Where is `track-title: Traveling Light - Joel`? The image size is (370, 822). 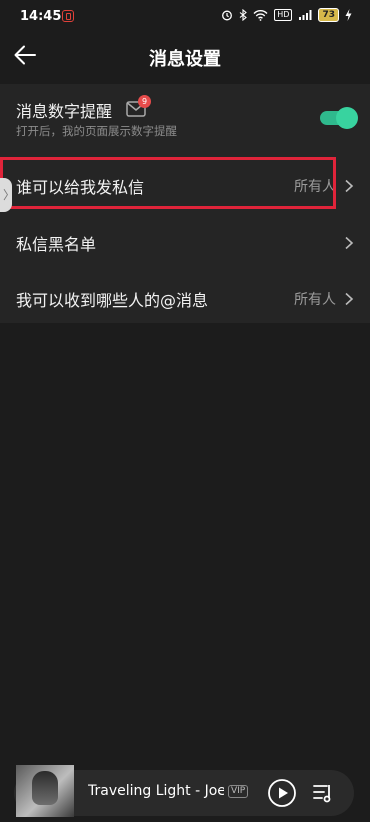
track-title: Traveling Light - Joel is located at coordinates (156, 791).